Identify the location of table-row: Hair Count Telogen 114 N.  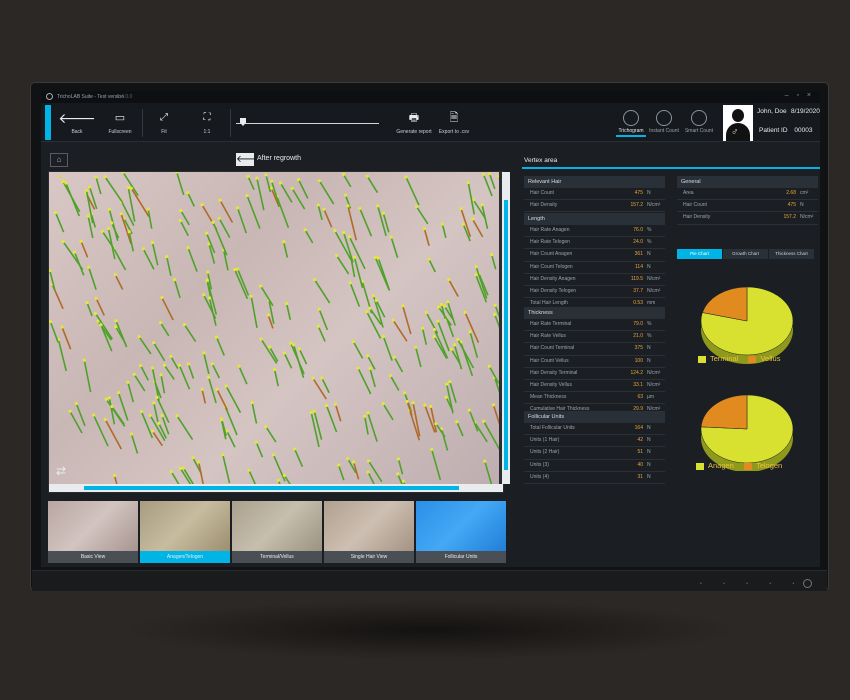
(594, 268).